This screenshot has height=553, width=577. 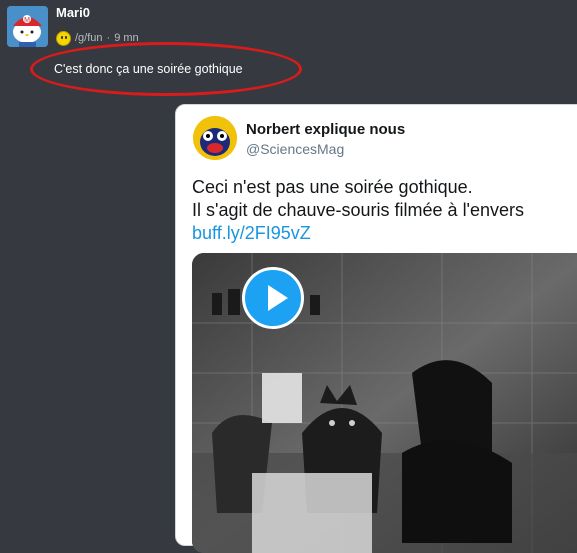 What do you see at coordinates (295, 149) in the screenshot?
I see `tweet-author-handle: @SciencesMag` at bounding box center [295, 149].